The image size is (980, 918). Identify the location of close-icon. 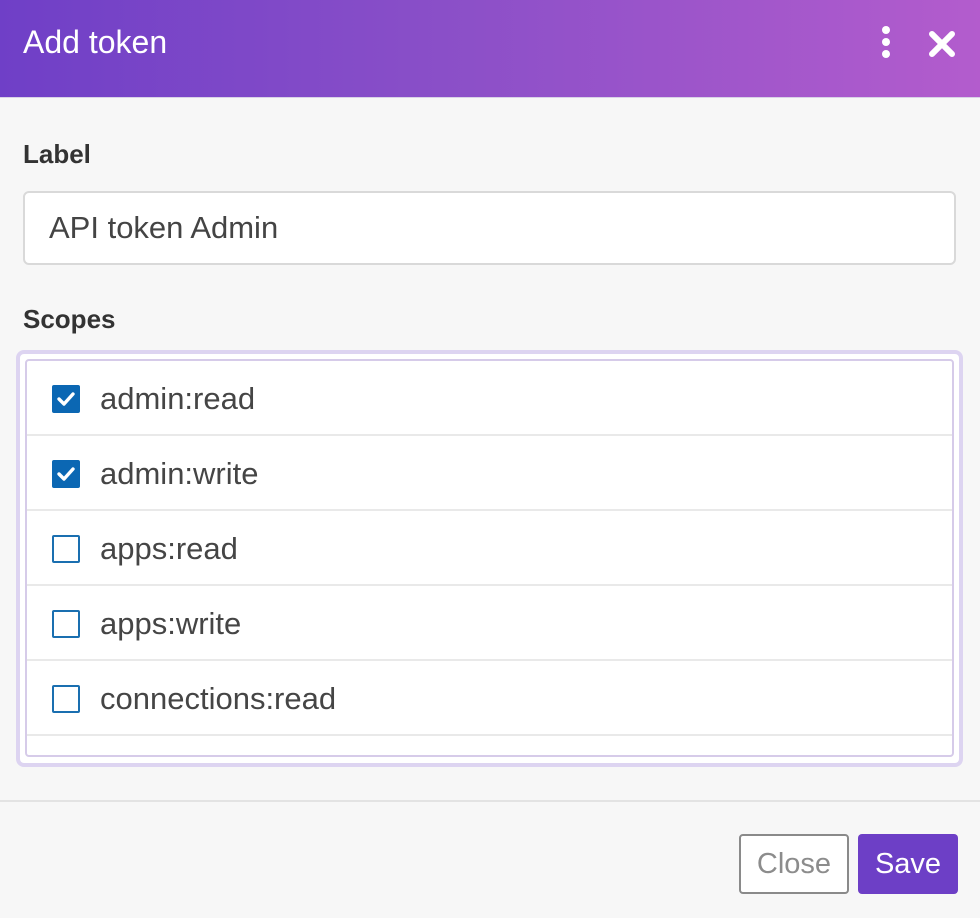
(942, 44).